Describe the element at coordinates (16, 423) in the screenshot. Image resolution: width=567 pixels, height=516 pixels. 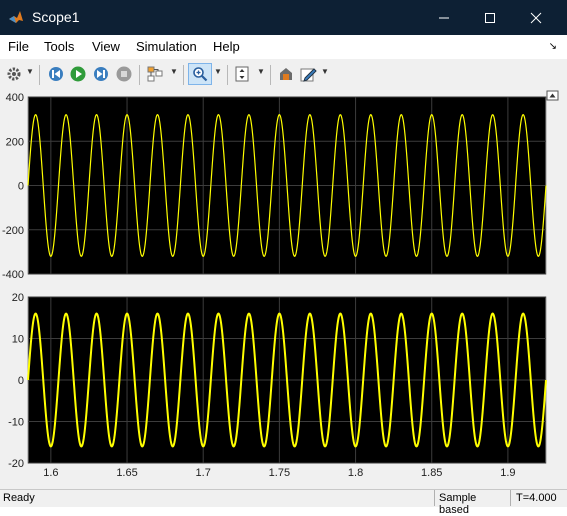
I see `y-tick-label: -10` at that location.